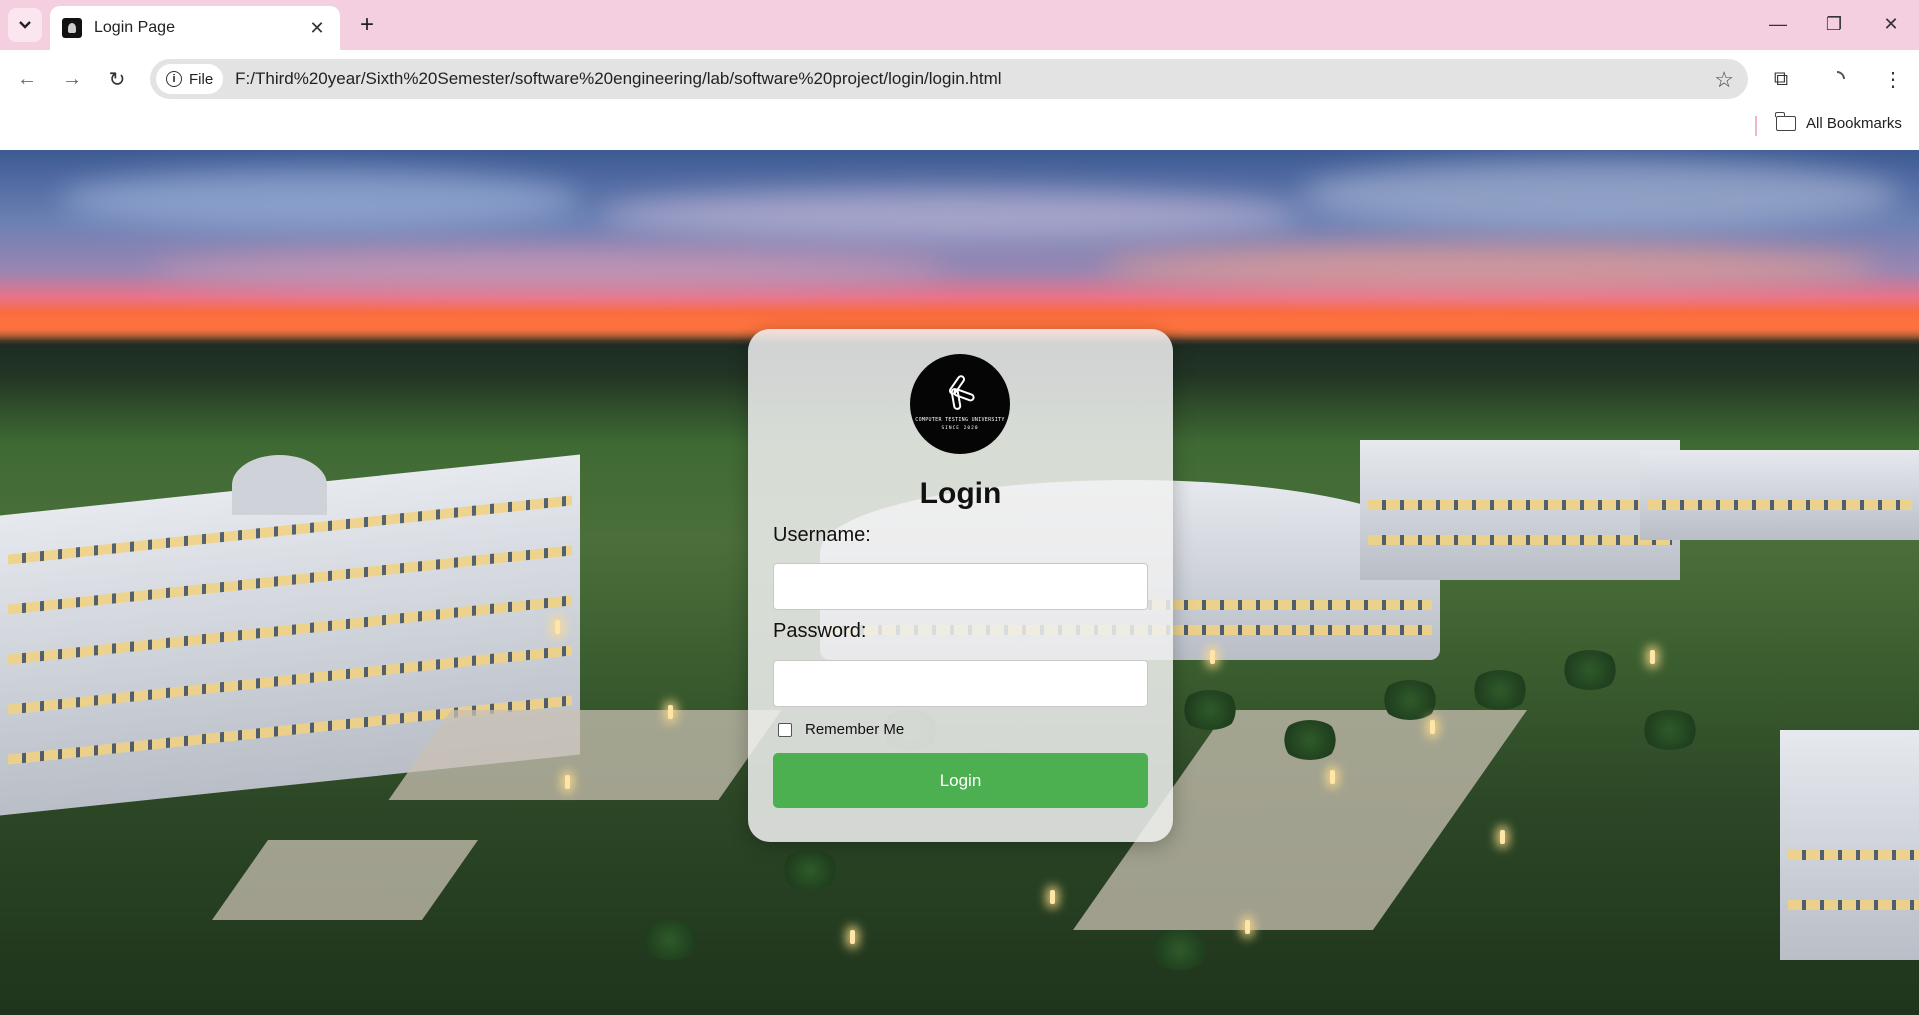 The image size is (1919, 1015). What do you see at coordinates (785, 729) in the screenshot?
I see `remember-me-checkbox` at bounding box center [785, 729].